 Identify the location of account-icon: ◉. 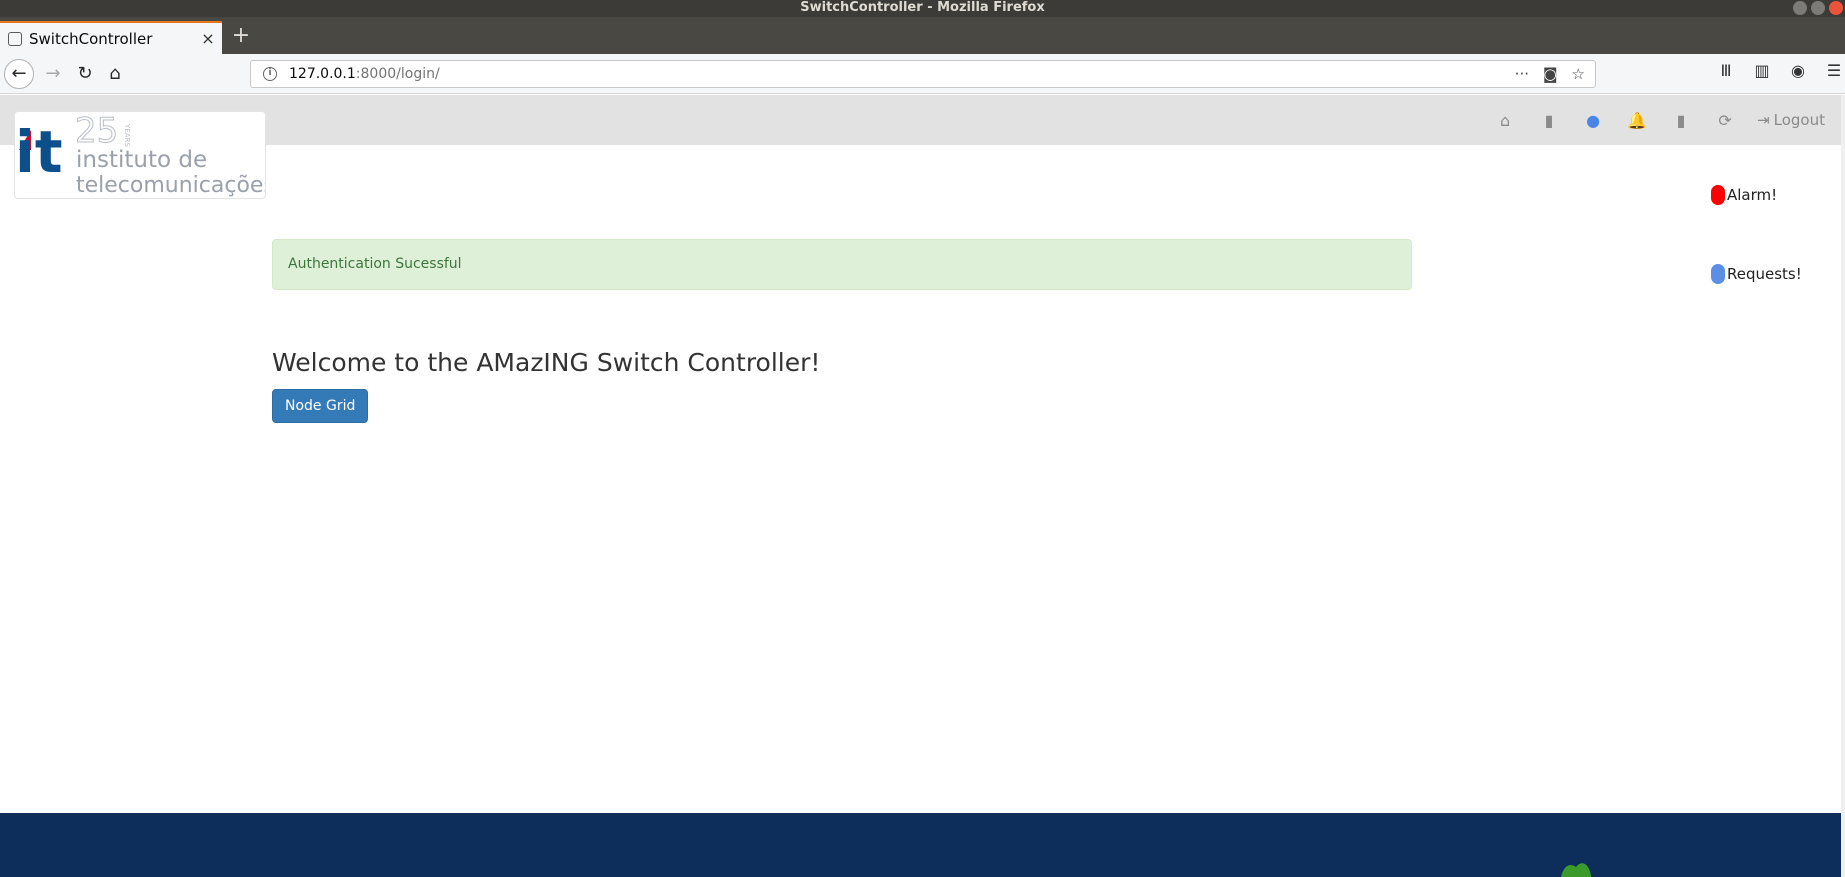
(1798, 70).